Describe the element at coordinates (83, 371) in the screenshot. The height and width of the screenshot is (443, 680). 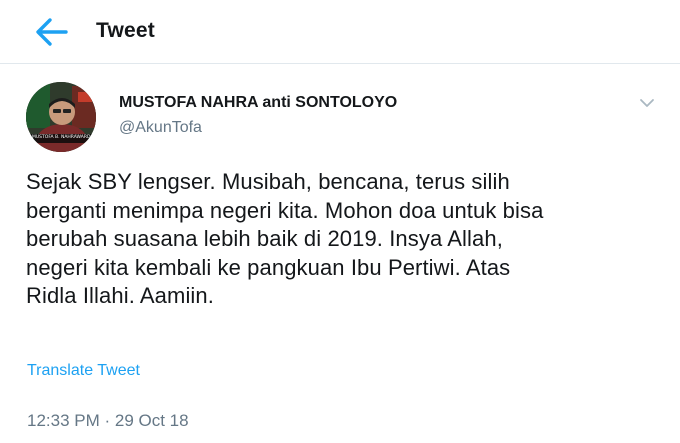
I see `translate-tweet-link: Translate Tweet` at that location.